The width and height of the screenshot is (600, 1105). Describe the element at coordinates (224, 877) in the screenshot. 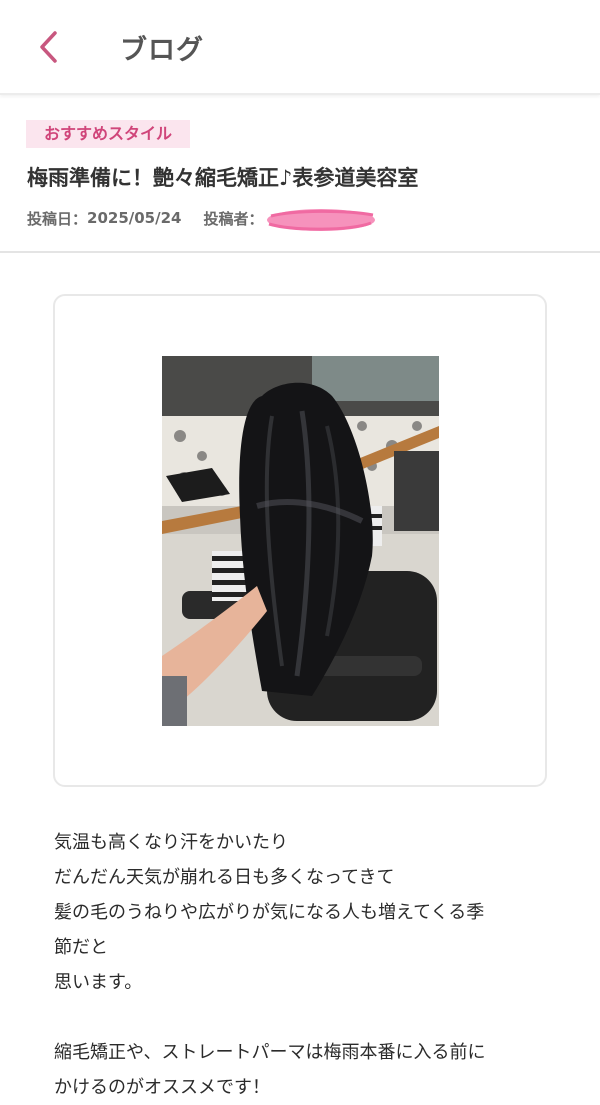

I see `body-line: だんだん天気が崩れる日も多くなってきて` at that location.